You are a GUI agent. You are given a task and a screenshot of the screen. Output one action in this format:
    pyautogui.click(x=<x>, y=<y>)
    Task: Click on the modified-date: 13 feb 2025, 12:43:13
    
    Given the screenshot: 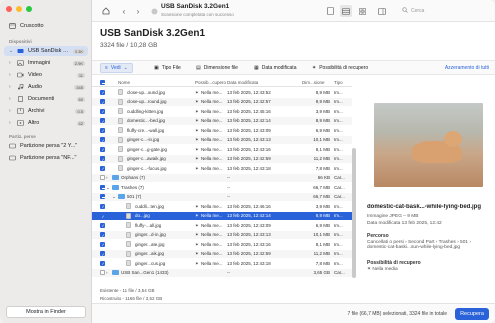 What is the action you would take?
    pyautogui.click(x=249, y=139)
    